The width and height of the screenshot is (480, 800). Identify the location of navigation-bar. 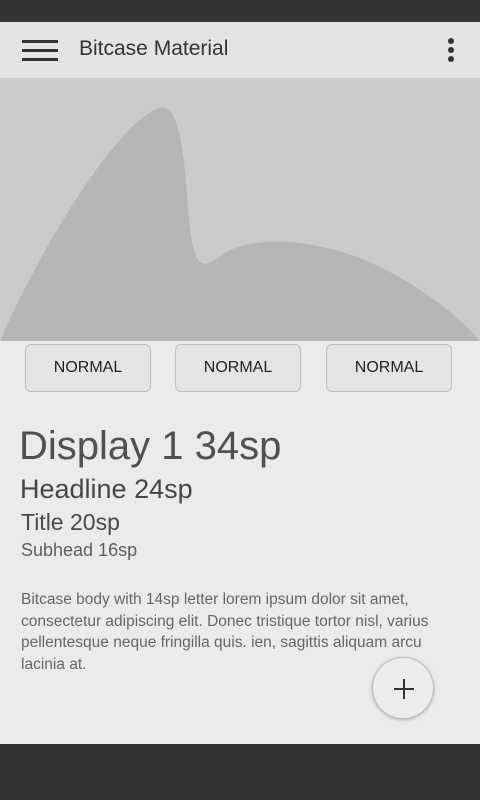
(240, 772).